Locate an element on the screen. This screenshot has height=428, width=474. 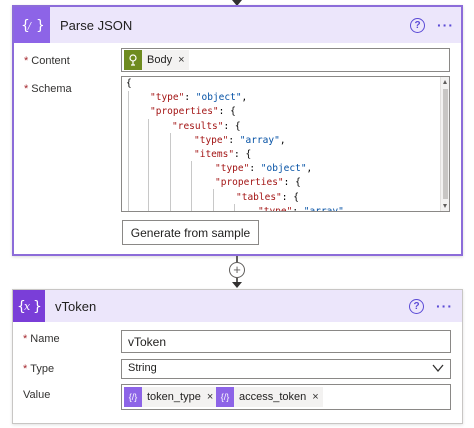
name-label-text: Name is located at coordinates (45, 339).